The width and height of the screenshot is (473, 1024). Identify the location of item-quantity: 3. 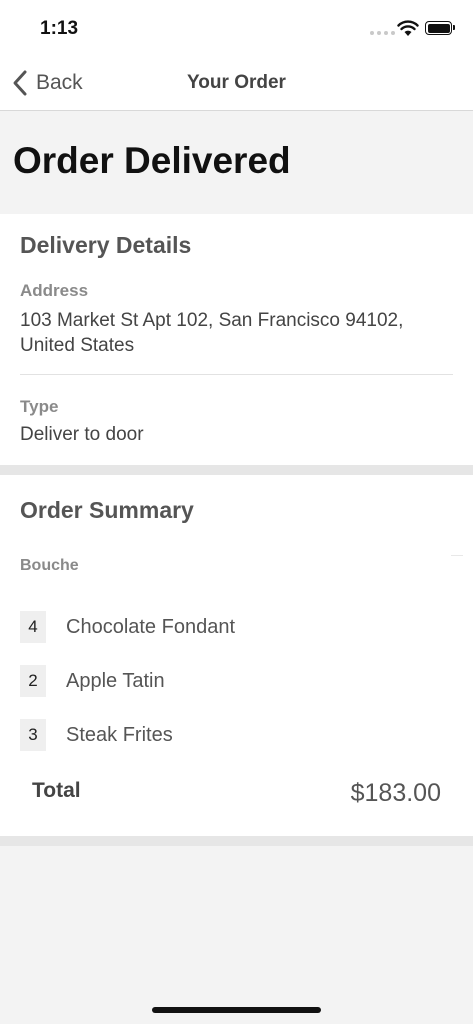
(33, 735).